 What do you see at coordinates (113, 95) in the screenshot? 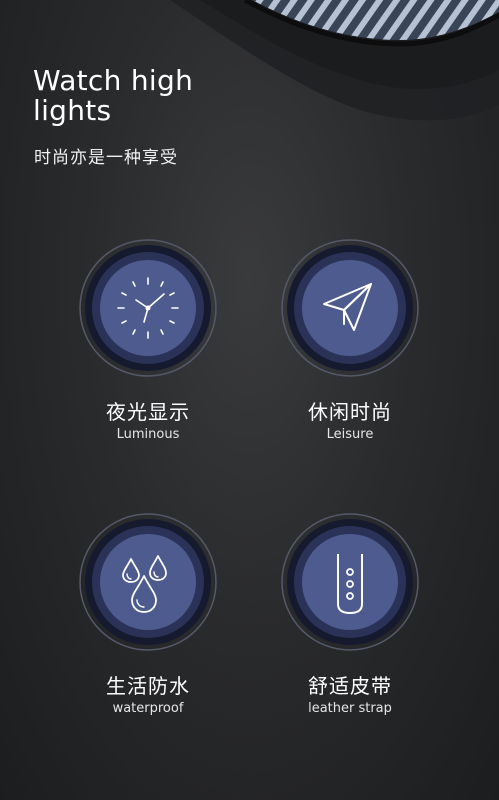
I see `page-title: Watch high lights` at bounding box center [113, 95].